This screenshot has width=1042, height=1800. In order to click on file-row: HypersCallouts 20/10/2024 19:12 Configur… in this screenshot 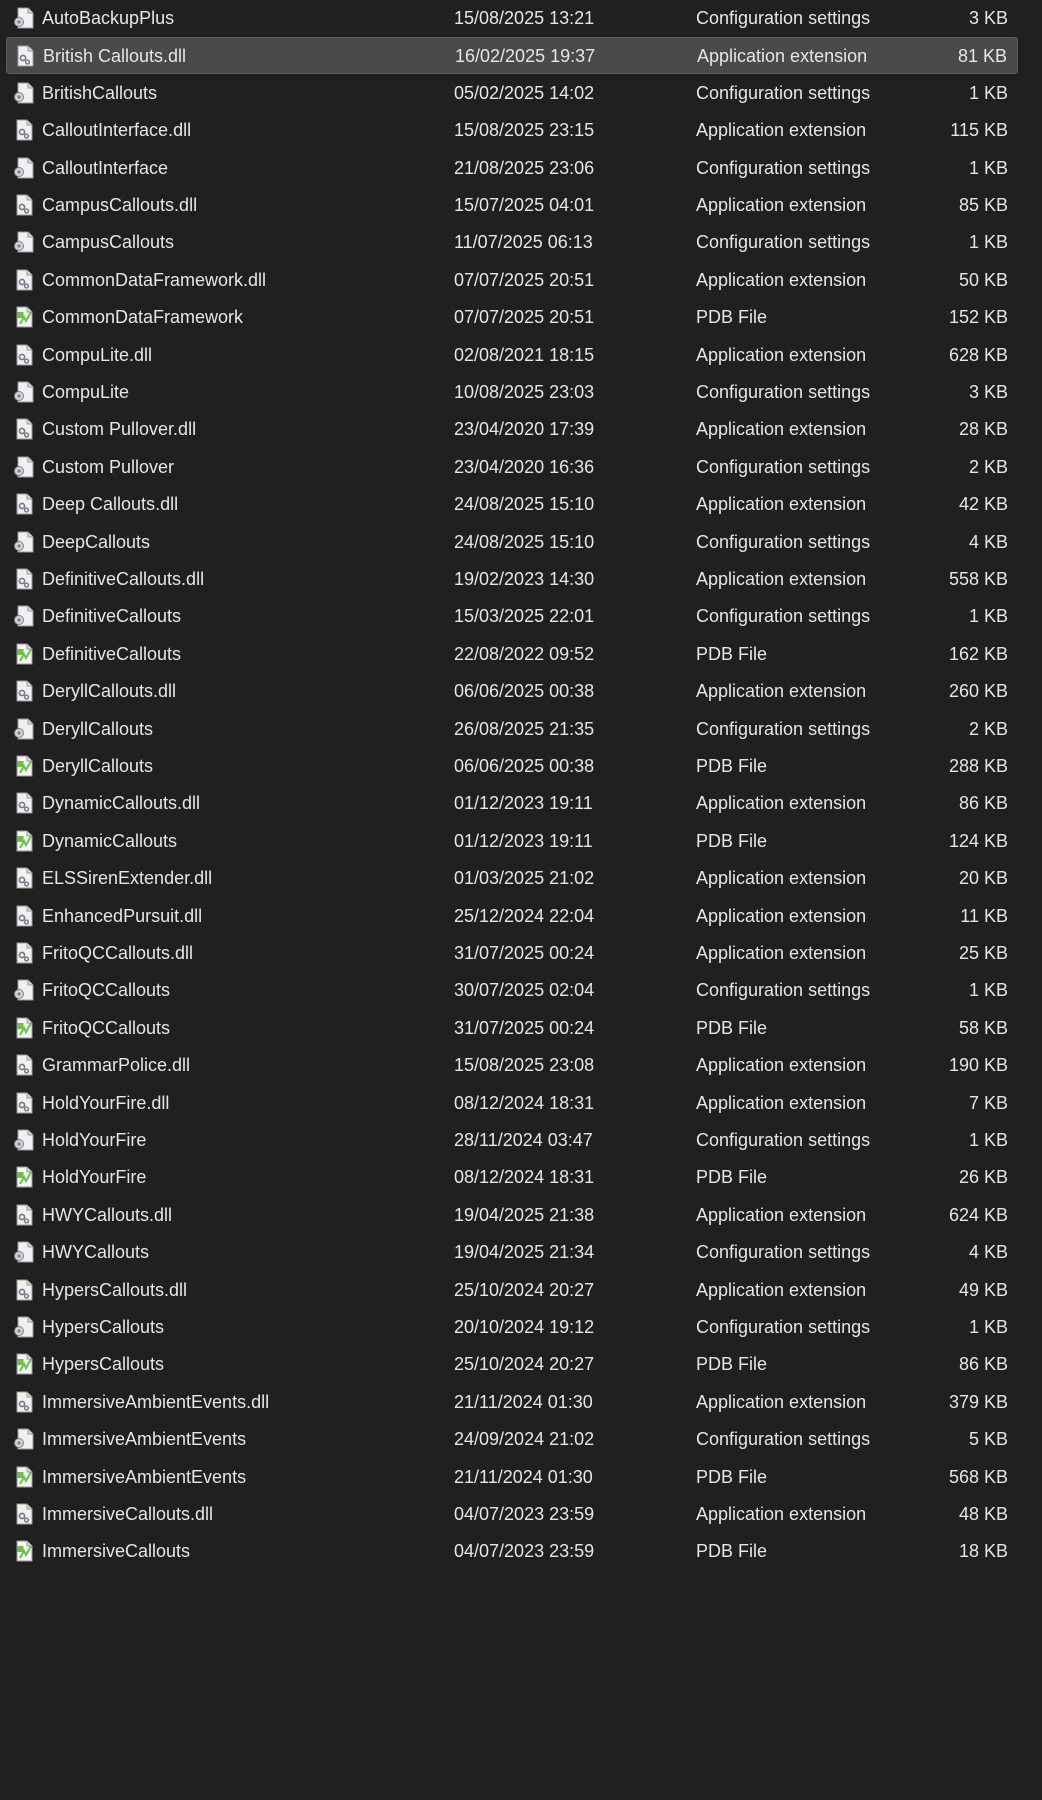, I will do `click(512, 1327)`.